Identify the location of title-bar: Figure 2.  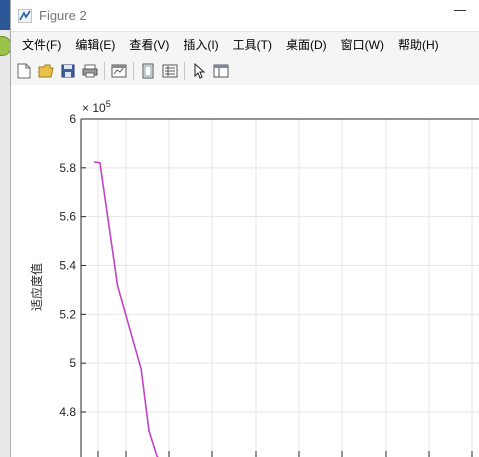
(245, 16).